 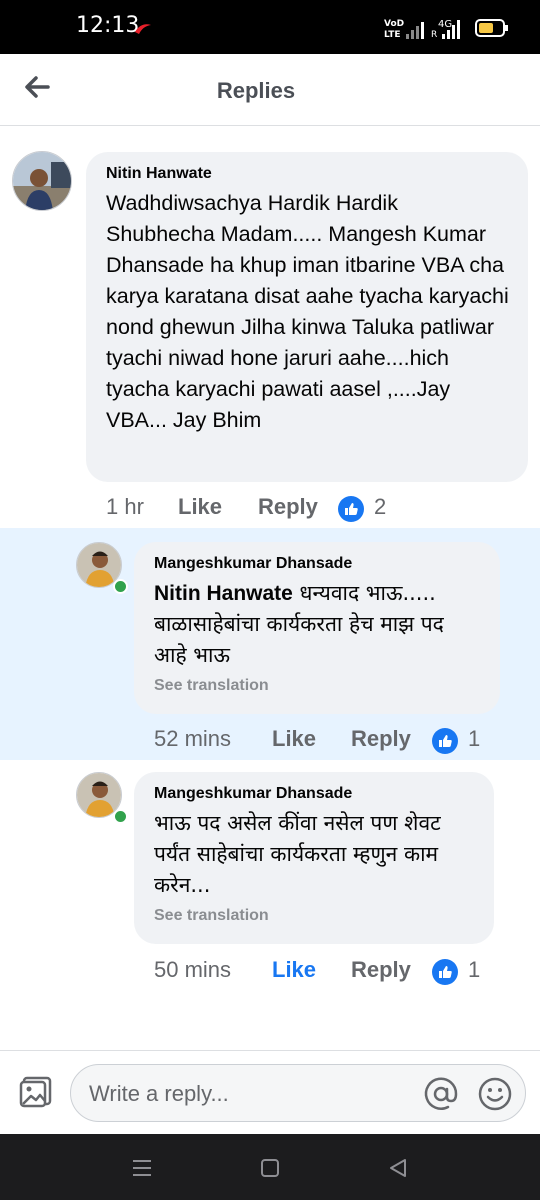 What do you see at coordinates (394, 24) in the screenshot?
I see `svg-text: VoD` at bounding box center [394, 24].